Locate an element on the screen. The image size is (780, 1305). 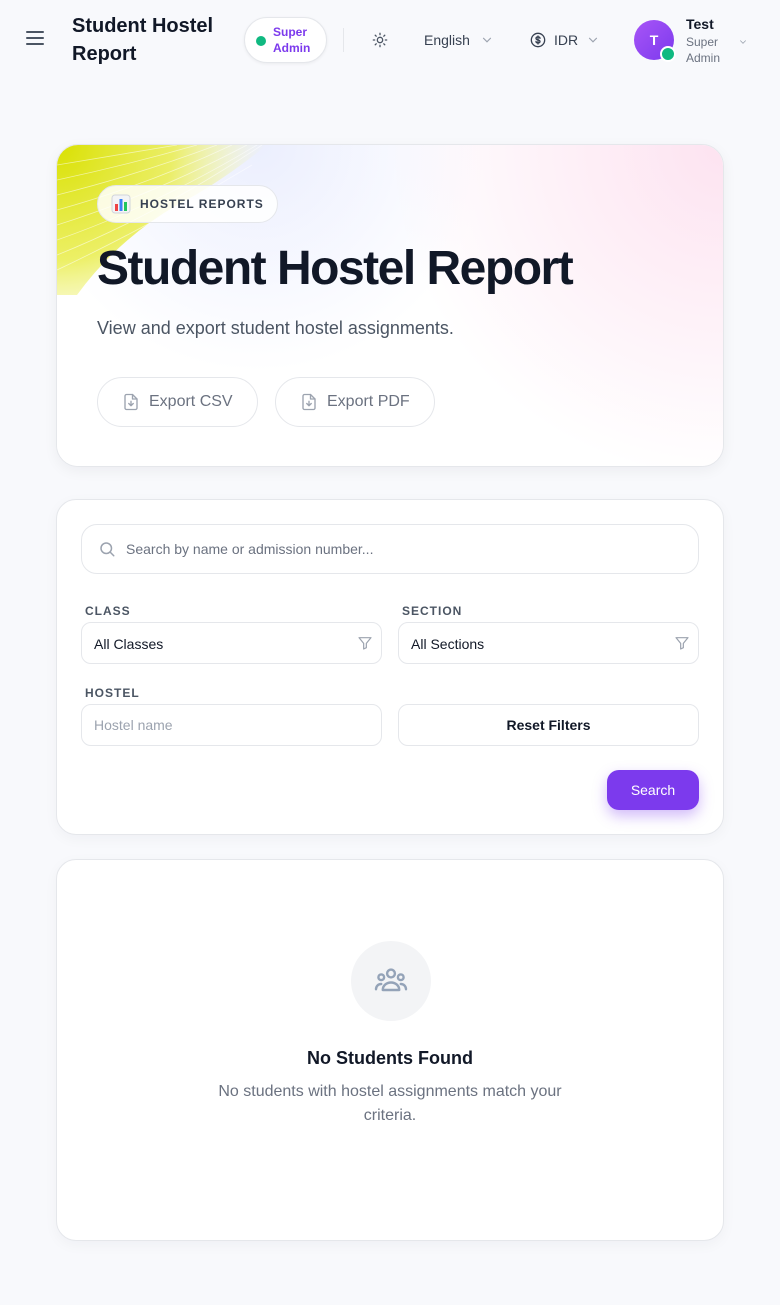
search-button: Search is located at coordinates (653, 790).